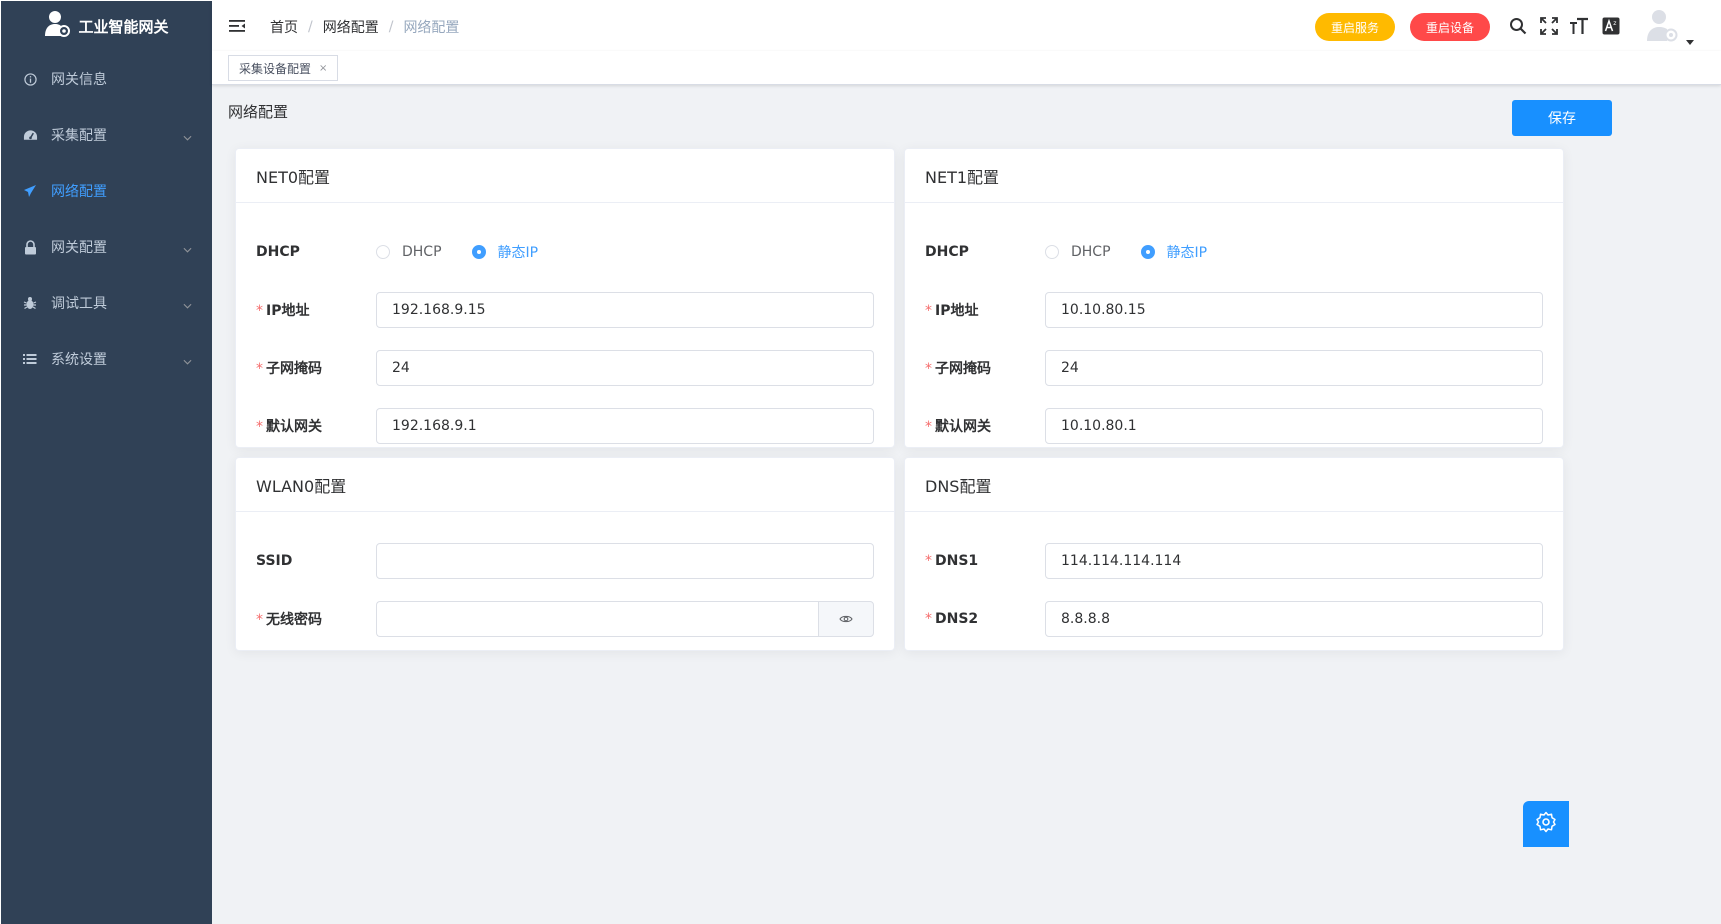 The height and width of the screenshot is (924, 1721). What do you see at coordinates (1450, 27) in the screenshot?
I see `restart-device-button: 重启设备` at bounding box center [1450, 27].